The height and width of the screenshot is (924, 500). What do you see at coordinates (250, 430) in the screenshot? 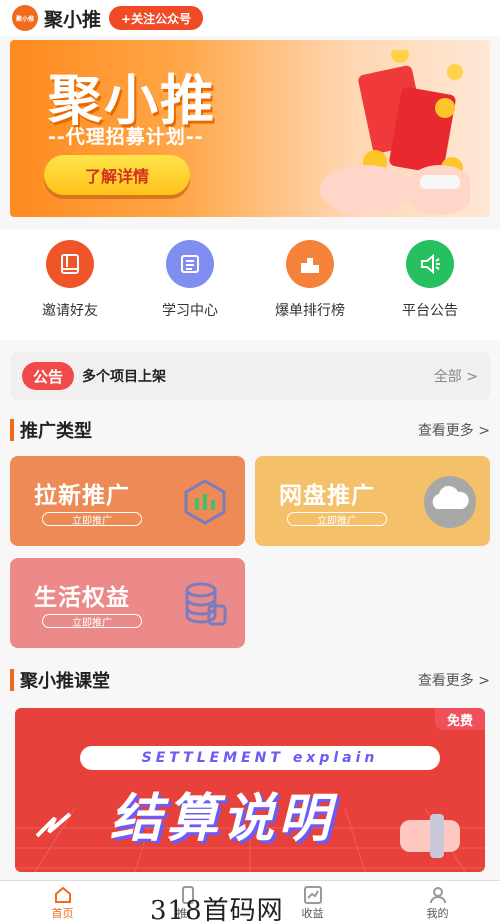
I see `promo-section-header: 推广类型 查看更多 >` at bounding box center [250, 430].